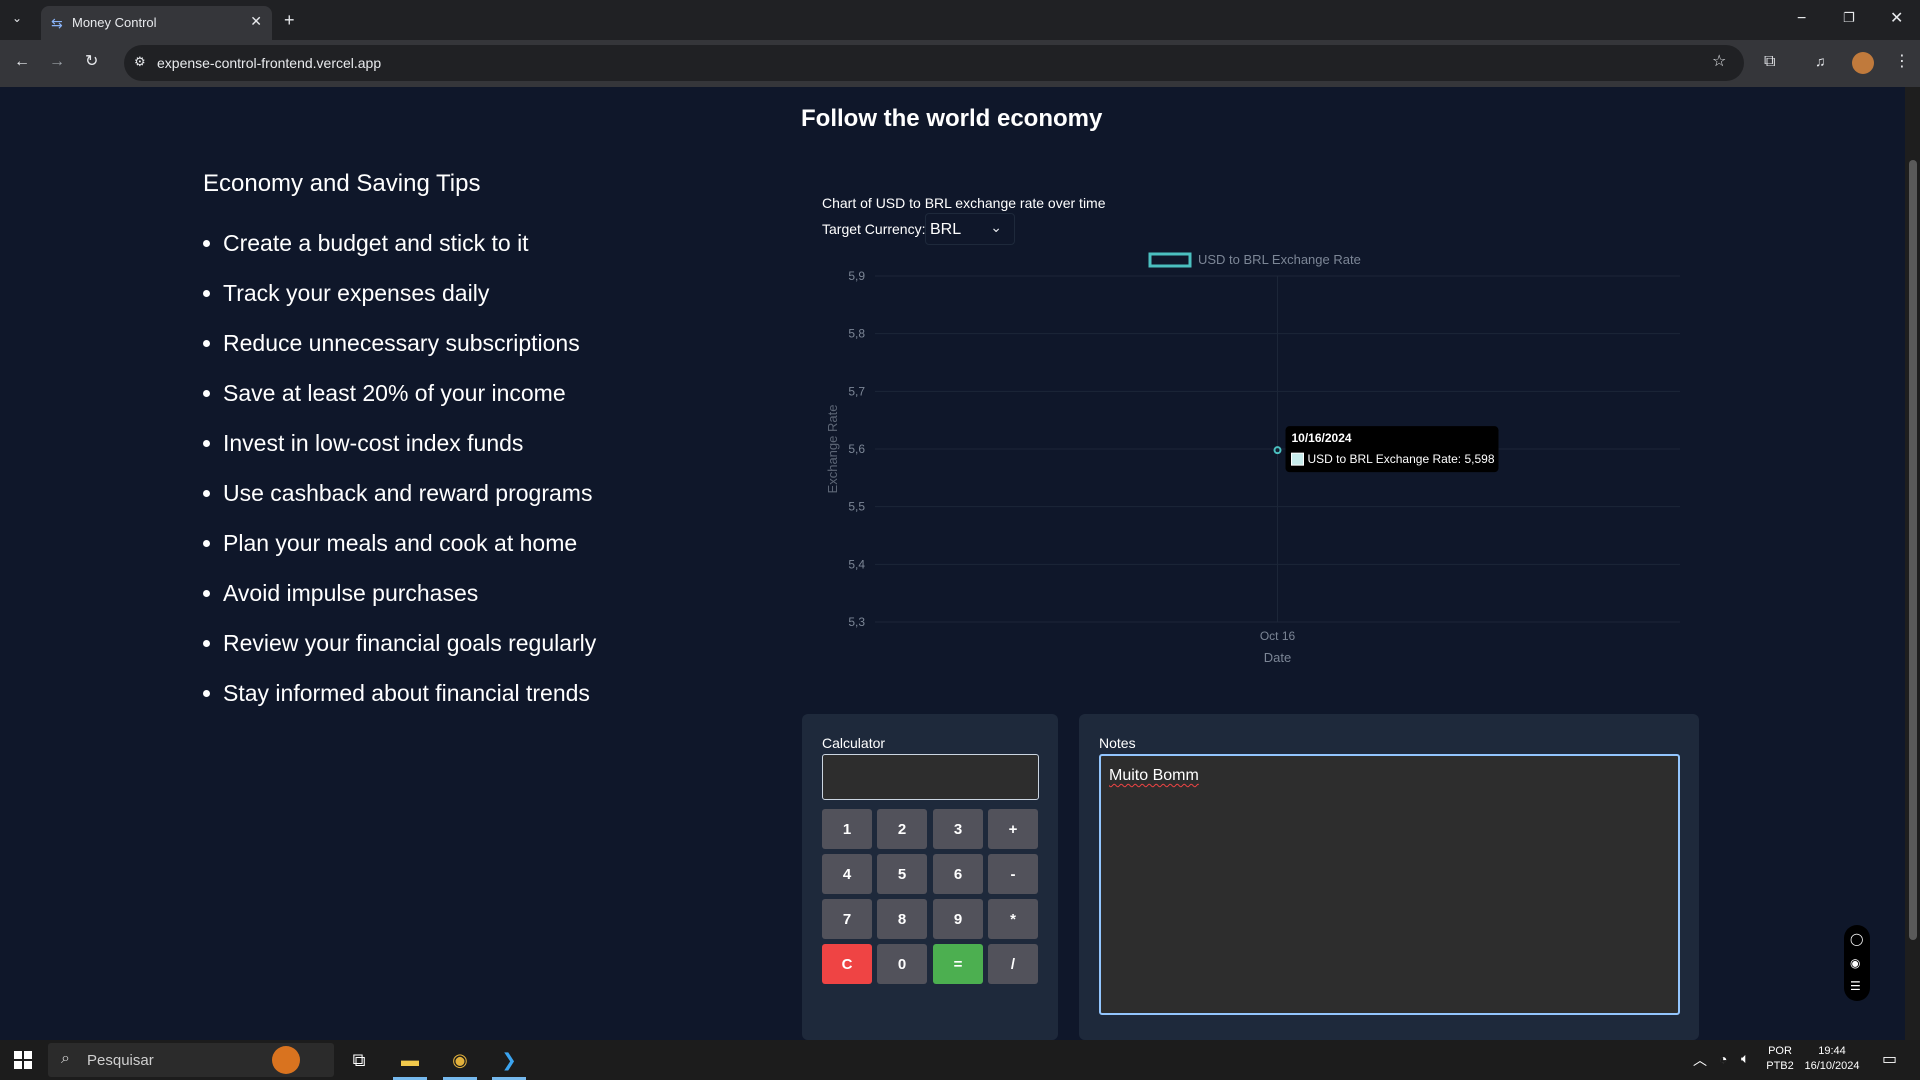 Image resolution: width=1920 pixels, height=1080 pixels. Describe the element at coordinates (399, 251) in the screenshot. I see `tip-item: Create a budget and stick to it` at that location.